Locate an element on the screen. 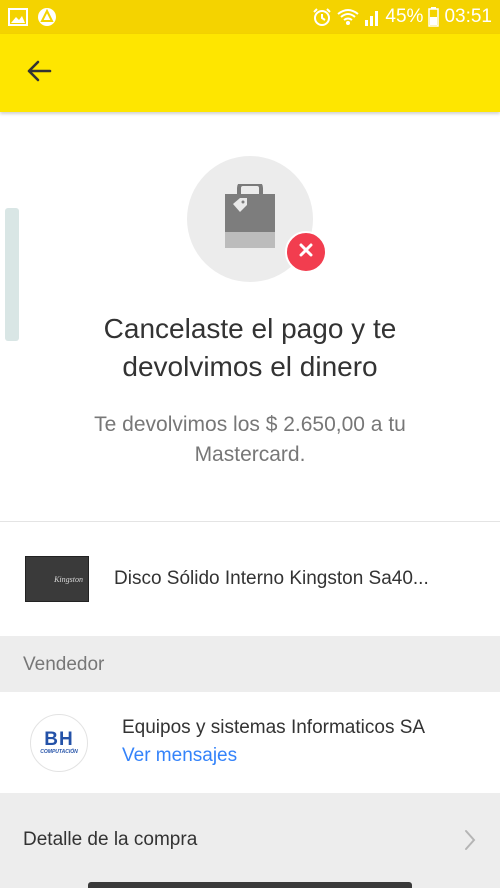 The height and width of the screenshot is (888, 500). chevron-right-icon is located at coordinates (470, 842).